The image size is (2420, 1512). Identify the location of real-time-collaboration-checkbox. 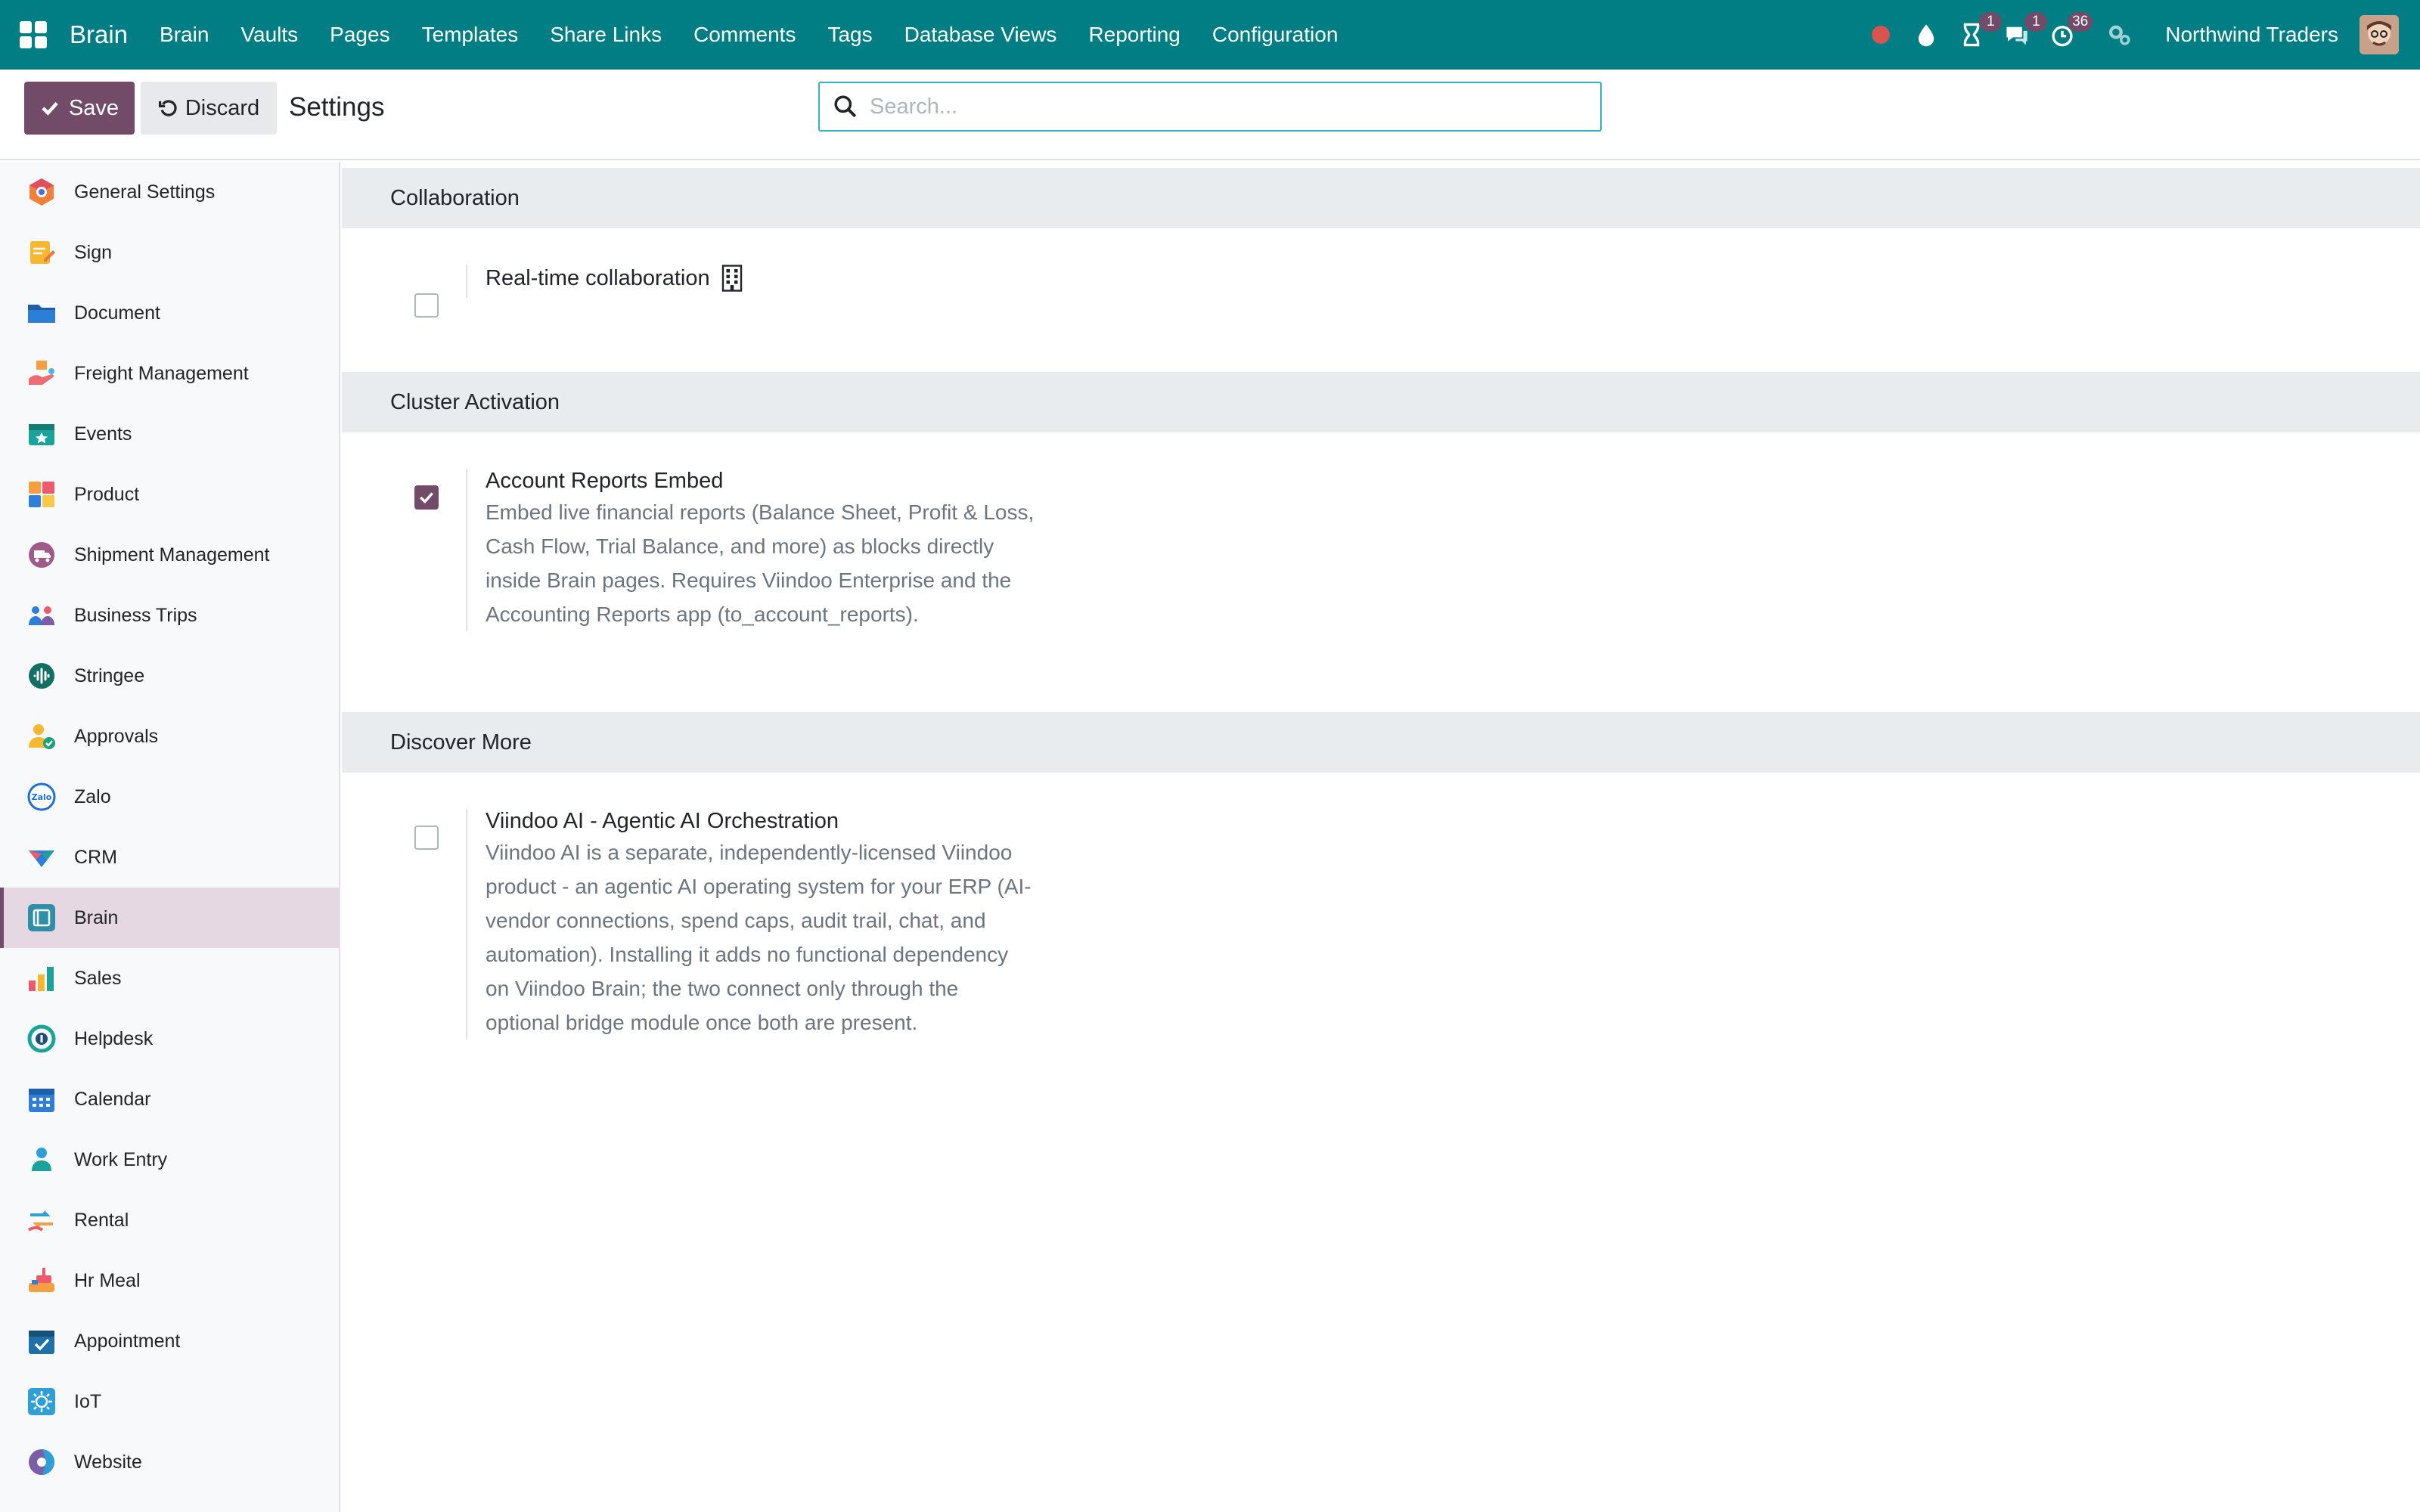
(426, 305).